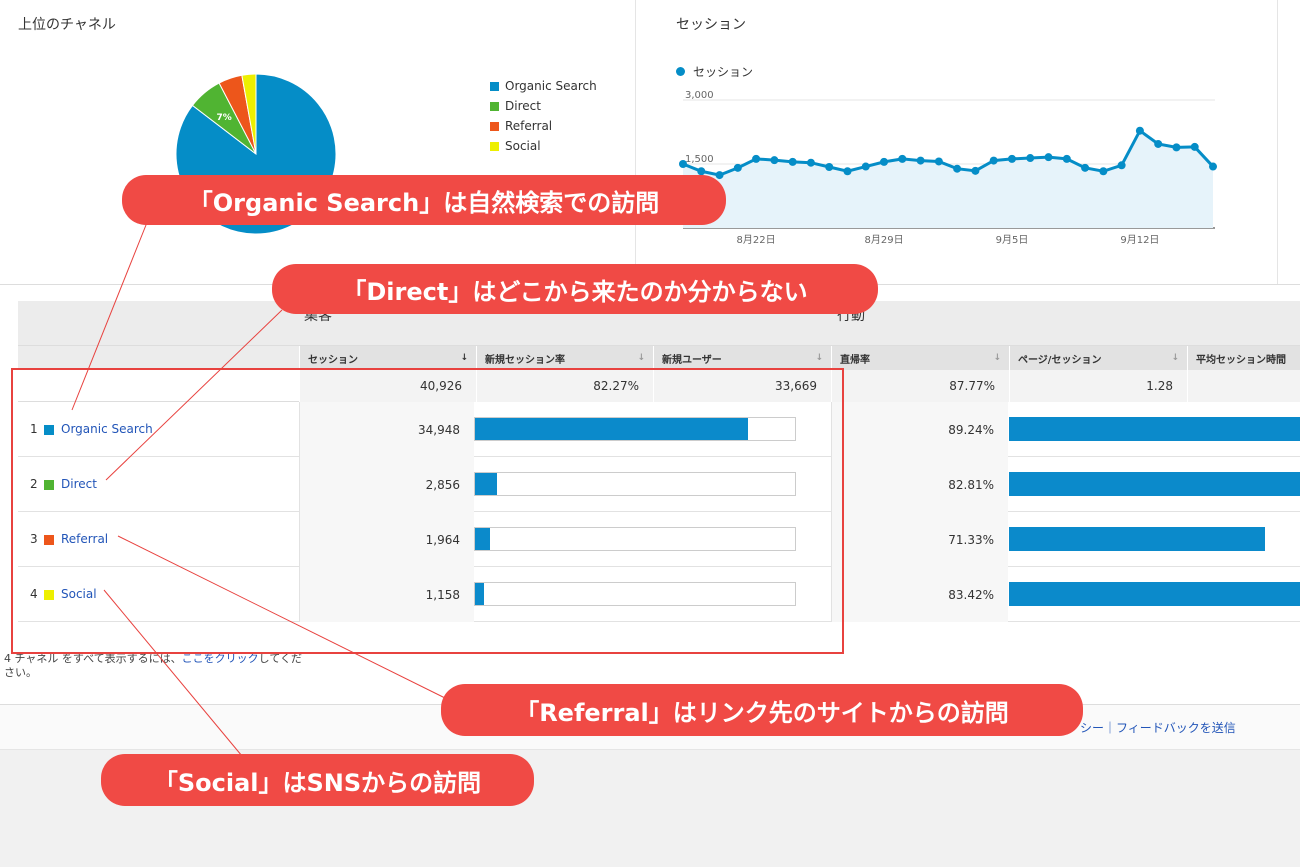 This screenshot has height=867, width=1300. What do you see at coordinates (424, 200) in the screenshot?
I see `callout-organic: 「Organic Search」は自然検索での訪問` at bounding box center [424, 200].